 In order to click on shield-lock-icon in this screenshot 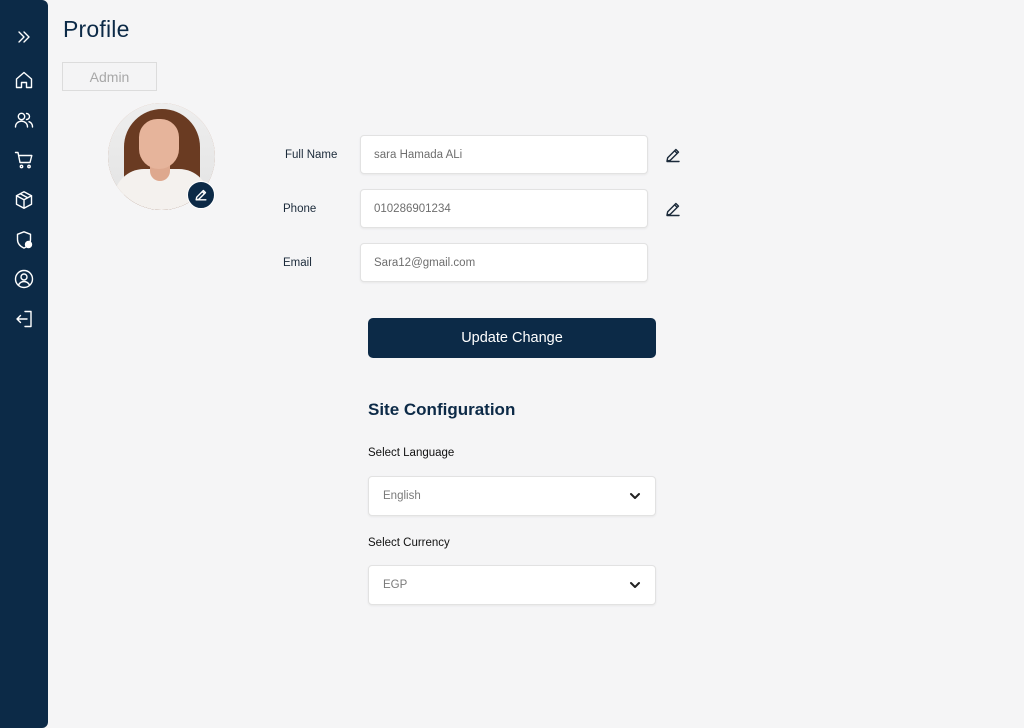, I will do `click(24, 240)`.